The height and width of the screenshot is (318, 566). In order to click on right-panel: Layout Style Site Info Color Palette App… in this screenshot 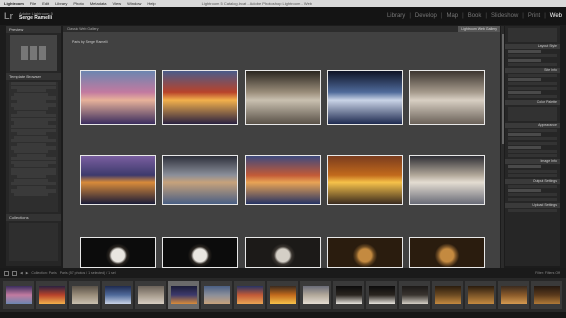, I will do `click(532, 146)`.